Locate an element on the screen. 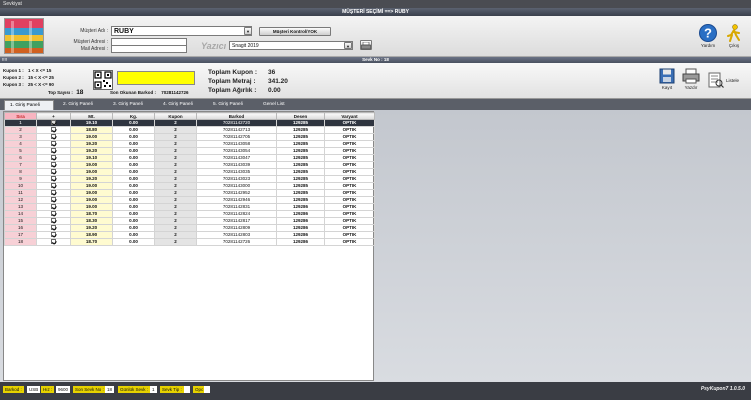 The width and height of the screenshot is (751, 400). column-header-kupon: Kupon is located at coordinates (175, 116).